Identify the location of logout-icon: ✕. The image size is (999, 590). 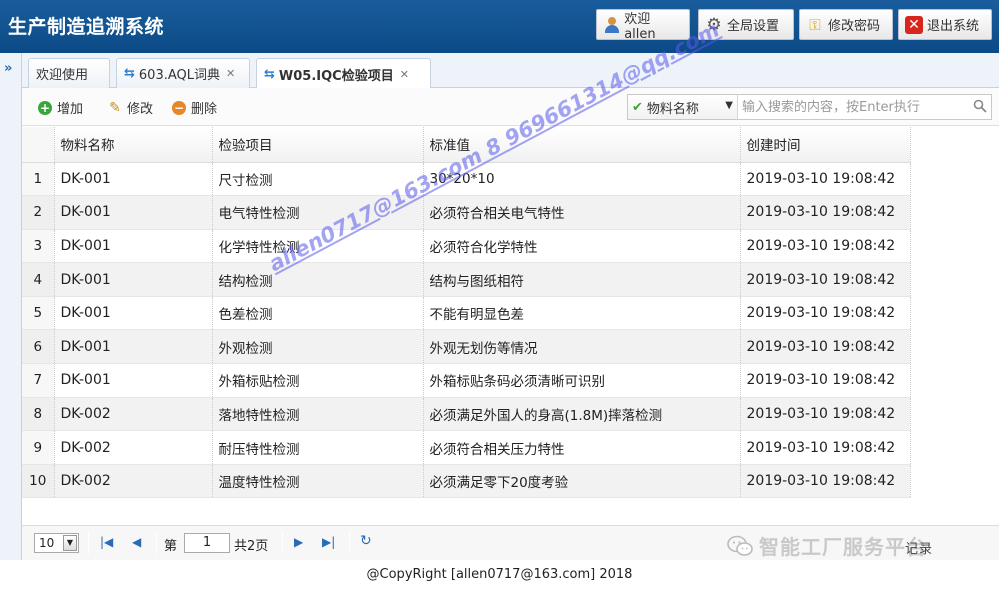
(914, 24).